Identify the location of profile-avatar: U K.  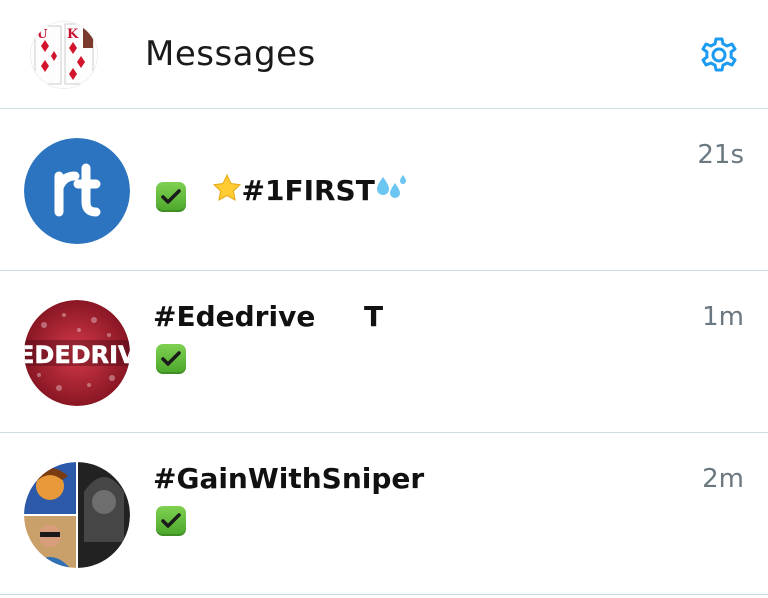
(64, 55).